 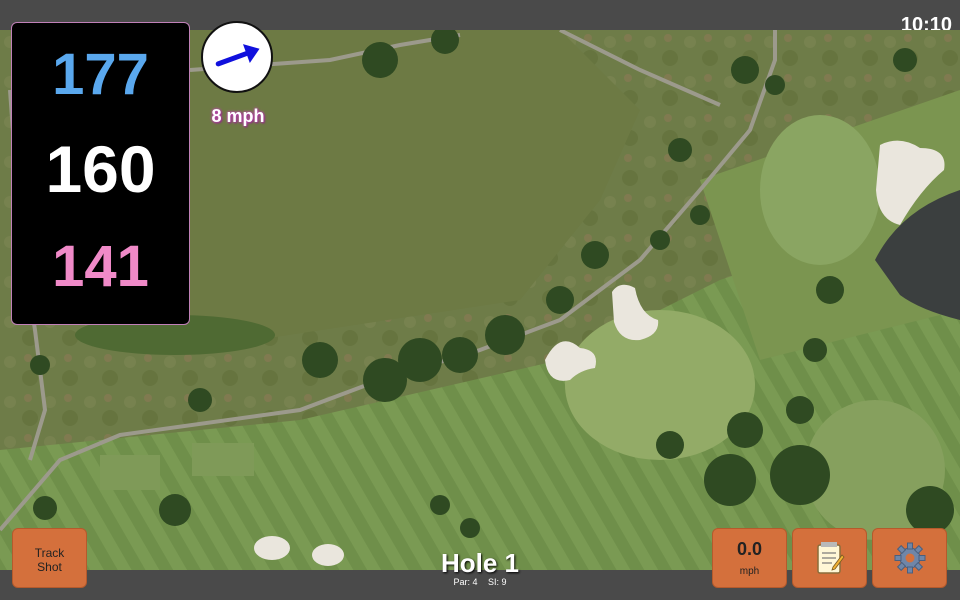 I want to click on distance-panel: 177 160 141, so click(x=100, y=173).